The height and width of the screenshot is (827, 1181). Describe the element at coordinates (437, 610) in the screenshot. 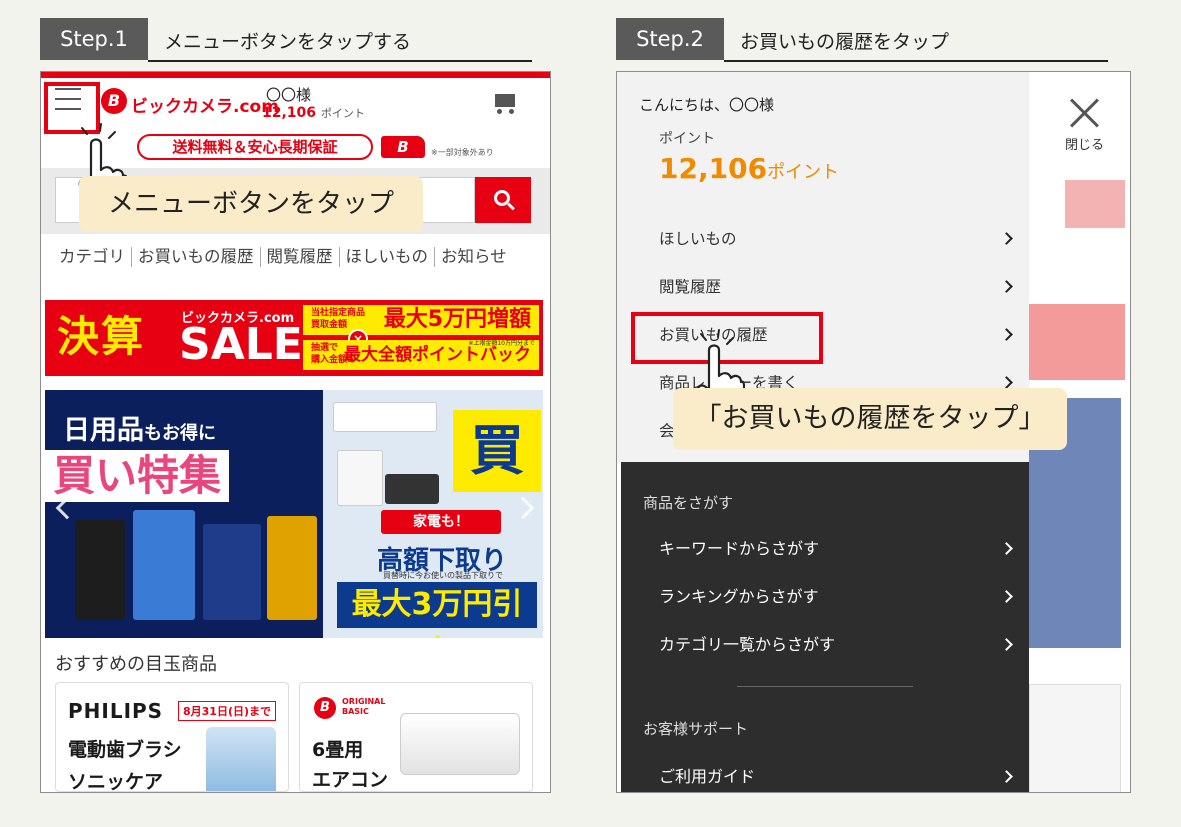

I see `promo-discount: 最大3万円引き` at that location.